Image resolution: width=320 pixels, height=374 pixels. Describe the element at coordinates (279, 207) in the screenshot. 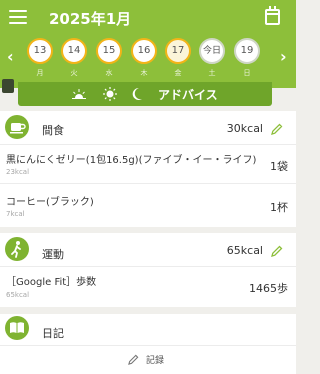

I see `food-item-quantity: 1杯` at that location.